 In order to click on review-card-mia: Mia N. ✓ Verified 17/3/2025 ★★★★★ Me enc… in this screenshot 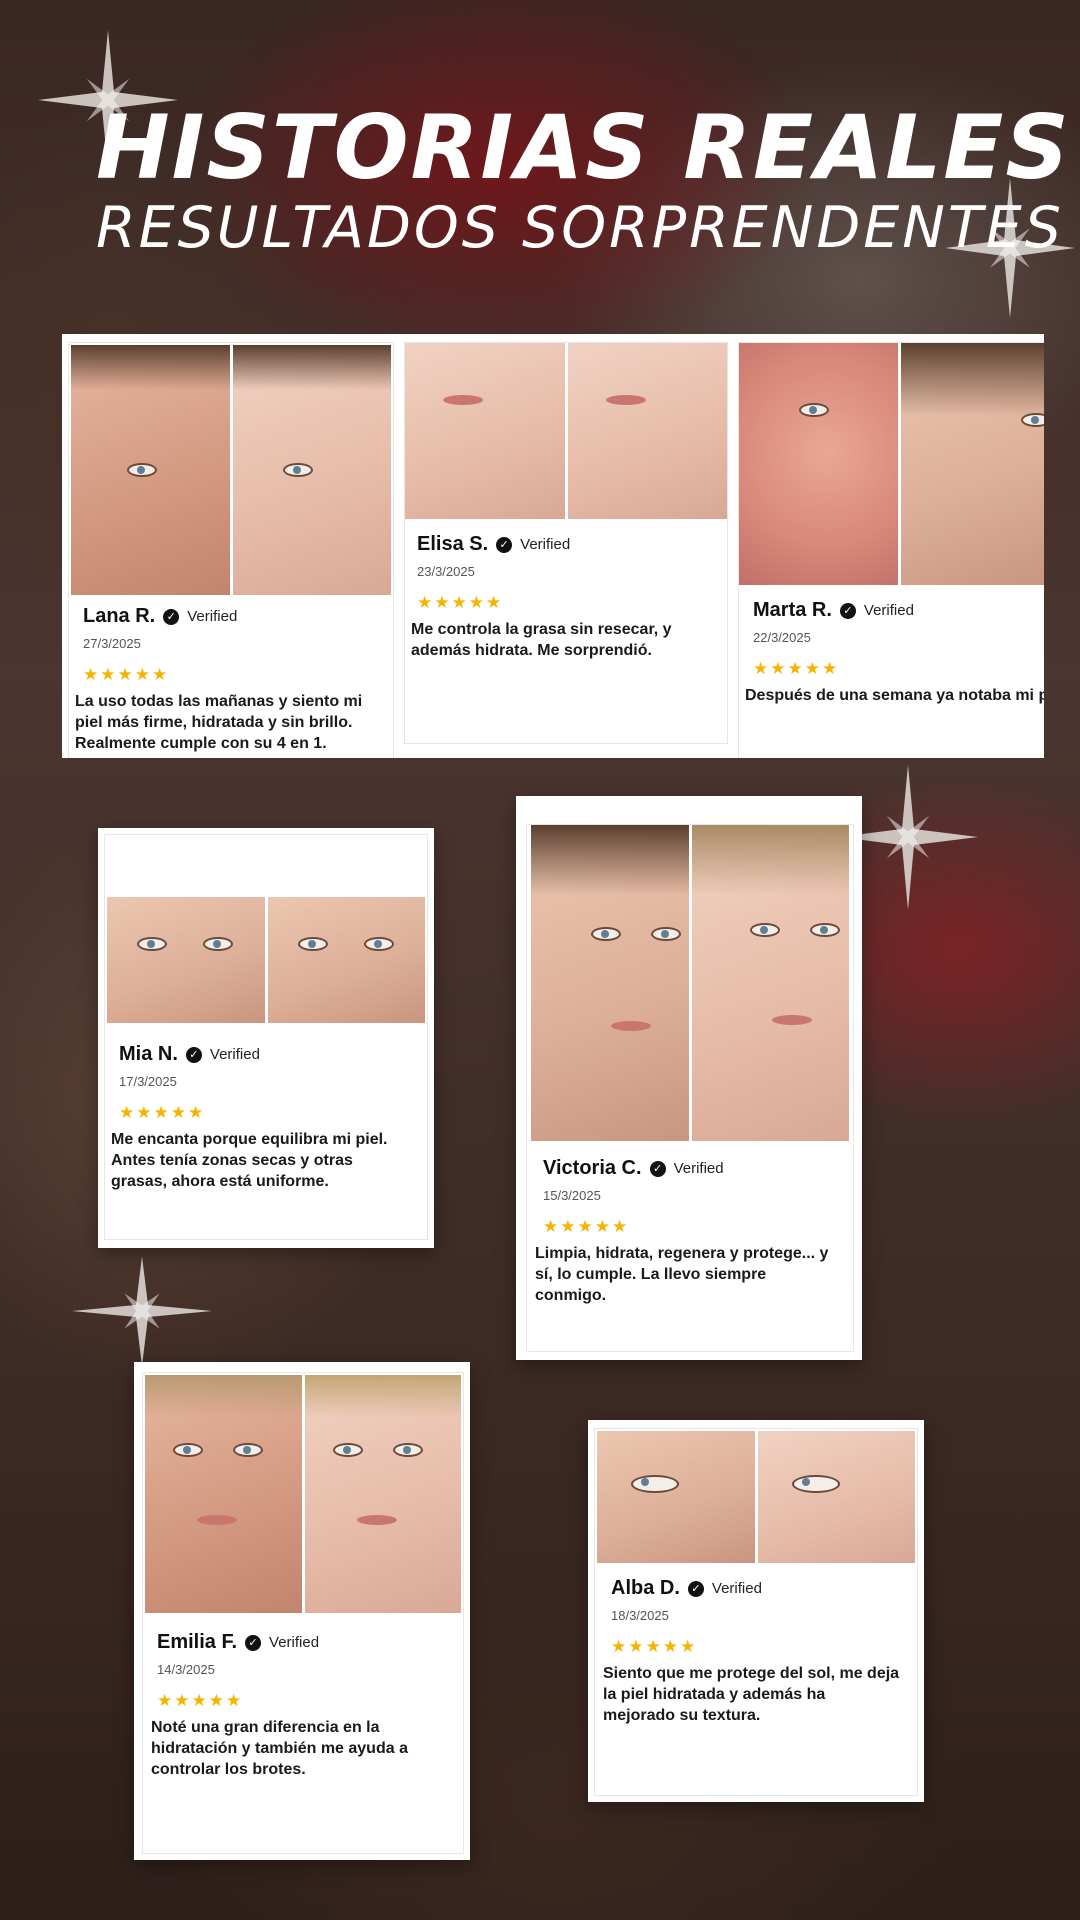, I will do `click(266, 1038)`.